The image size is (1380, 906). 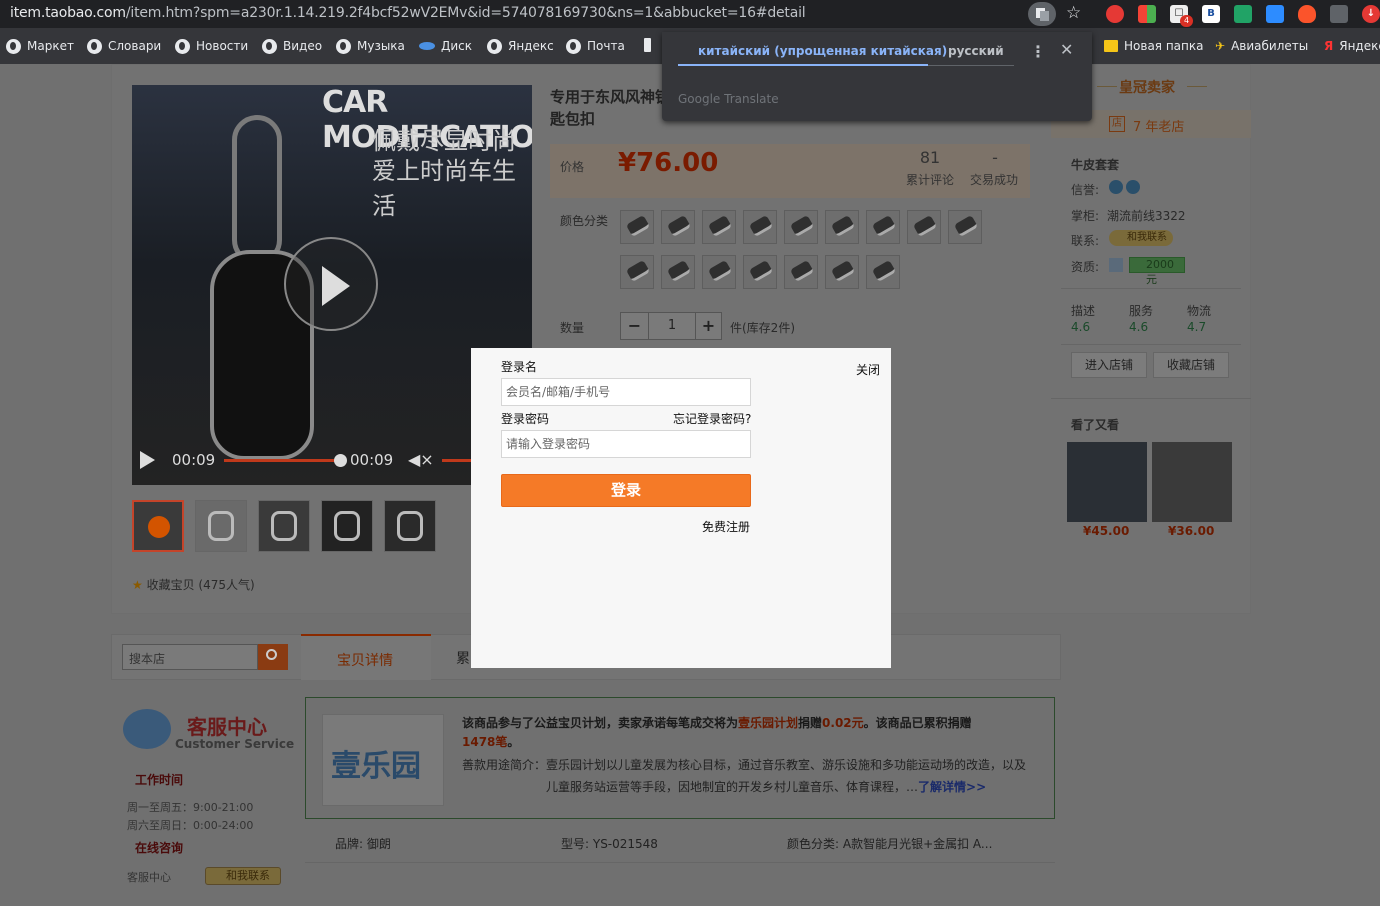 What do you see at coordinates (421, 459) in the screenshot?
I see `volume-muted-icon: ◀×` at bounding box center [421, 459].